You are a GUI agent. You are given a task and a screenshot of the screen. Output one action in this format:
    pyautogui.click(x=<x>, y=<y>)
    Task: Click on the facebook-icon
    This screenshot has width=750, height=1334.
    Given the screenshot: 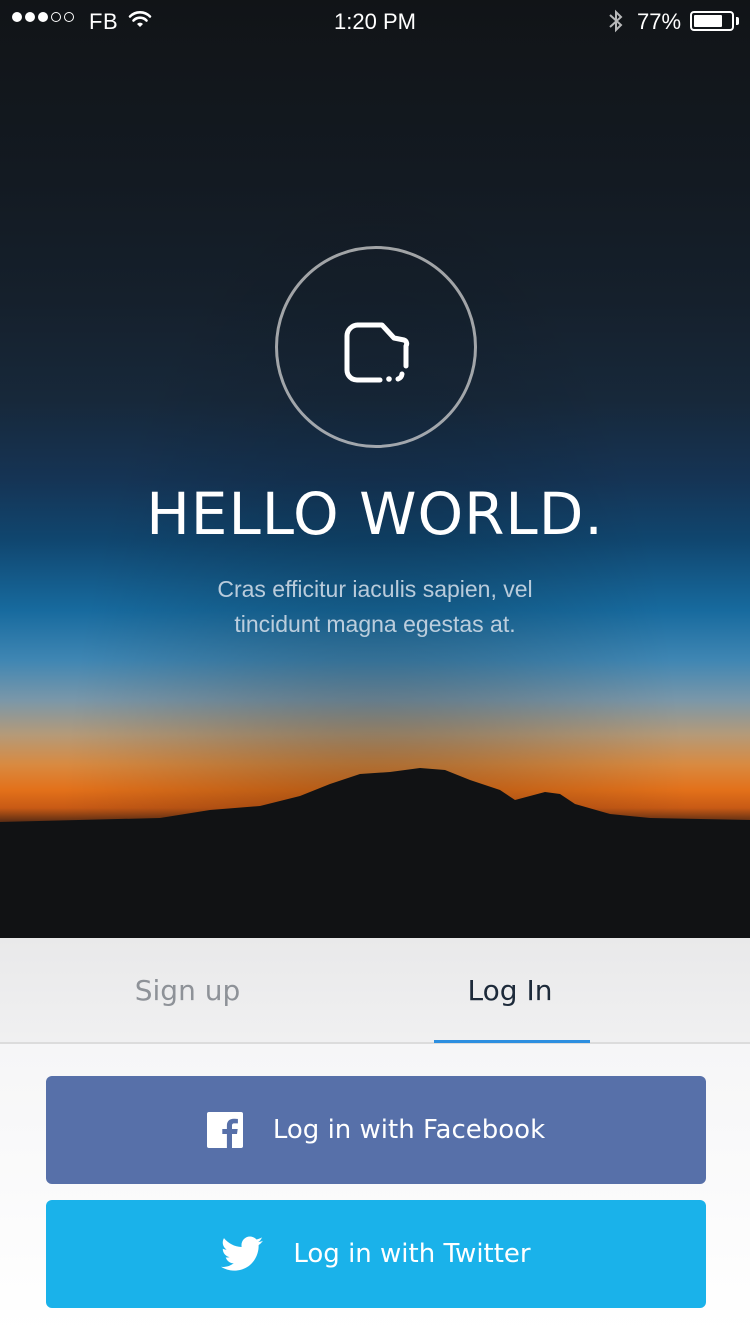 What is the action you would take?
    pyautogui.click(x=224, y=1130)
    